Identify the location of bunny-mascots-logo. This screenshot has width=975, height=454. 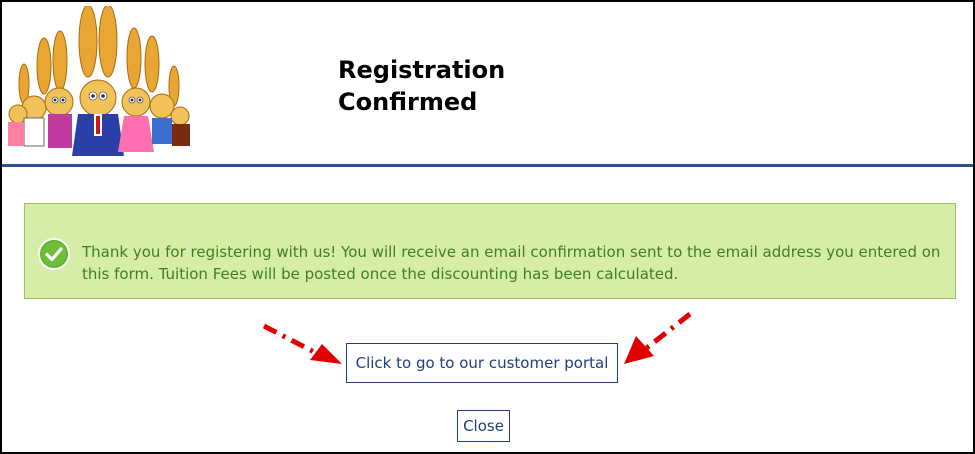
(99, 81).